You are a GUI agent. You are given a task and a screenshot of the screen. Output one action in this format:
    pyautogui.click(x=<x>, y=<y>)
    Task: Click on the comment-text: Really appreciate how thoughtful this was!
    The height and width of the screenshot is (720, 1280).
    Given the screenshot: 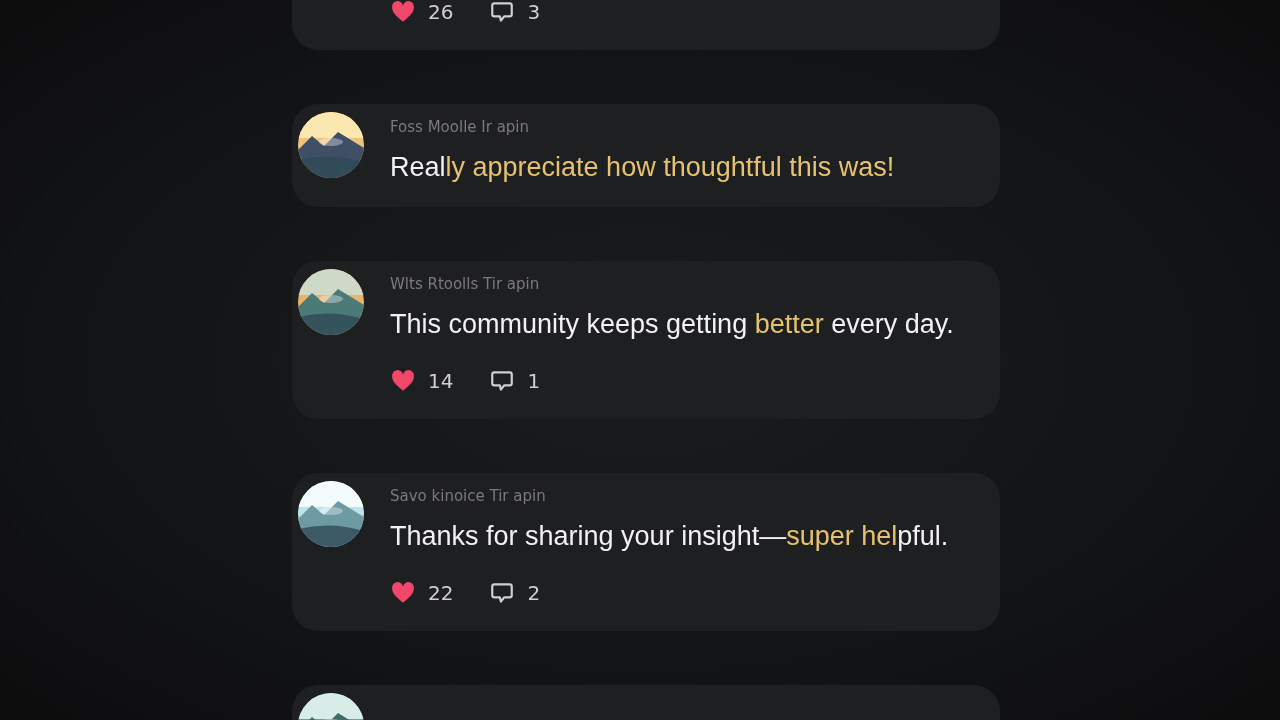 What is the action you would take?
    pyautogui.click(x=642, y=167)
    